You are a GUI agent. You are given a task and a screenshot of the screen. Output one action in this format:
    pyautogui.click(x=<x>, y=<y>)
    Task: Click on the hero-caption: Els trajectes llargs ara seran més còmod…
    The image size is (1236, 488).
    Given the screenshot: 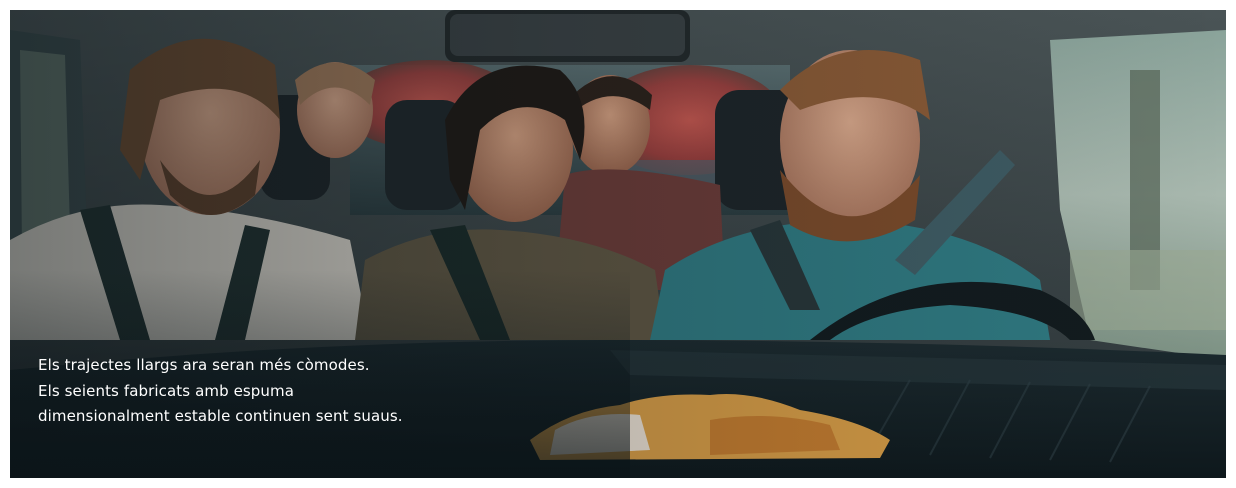 What is the action you would take?
    pyautogui.click(x=273, y=391)
    